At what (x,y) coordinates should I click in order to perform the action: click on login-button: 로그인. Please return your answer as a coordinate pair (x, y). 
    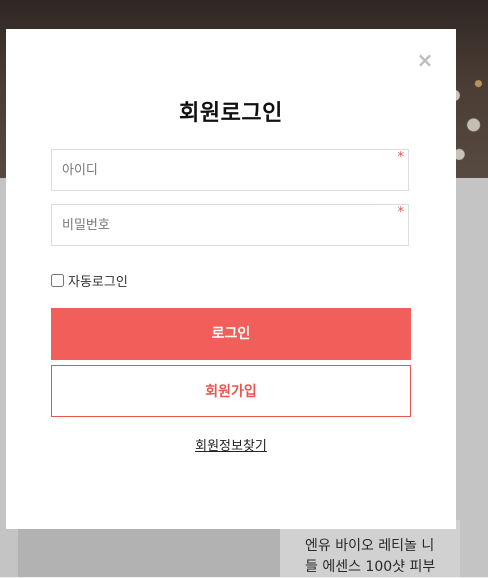
    Looking at the image, I should click on (231, 334).